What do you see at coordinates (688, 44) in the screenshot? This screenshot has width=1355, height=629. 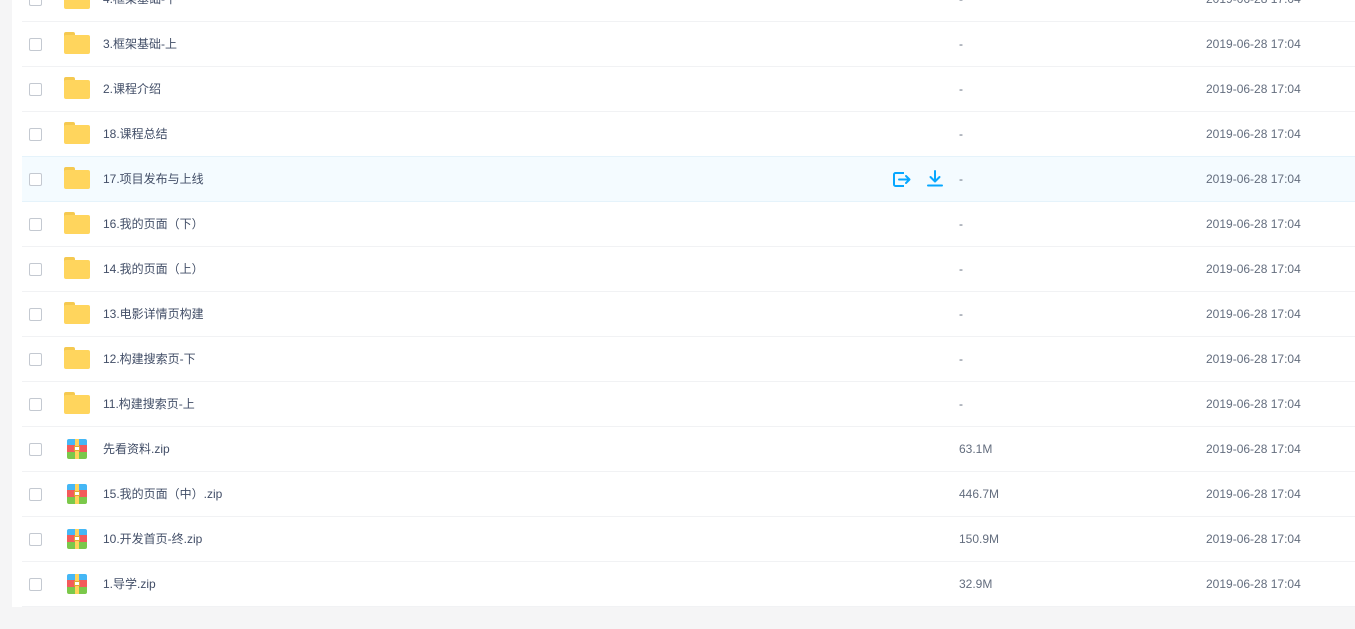 I see `file-row: 3.框架基础-上 - 2019-06-28 17:04` at bounding box center [688, 44].